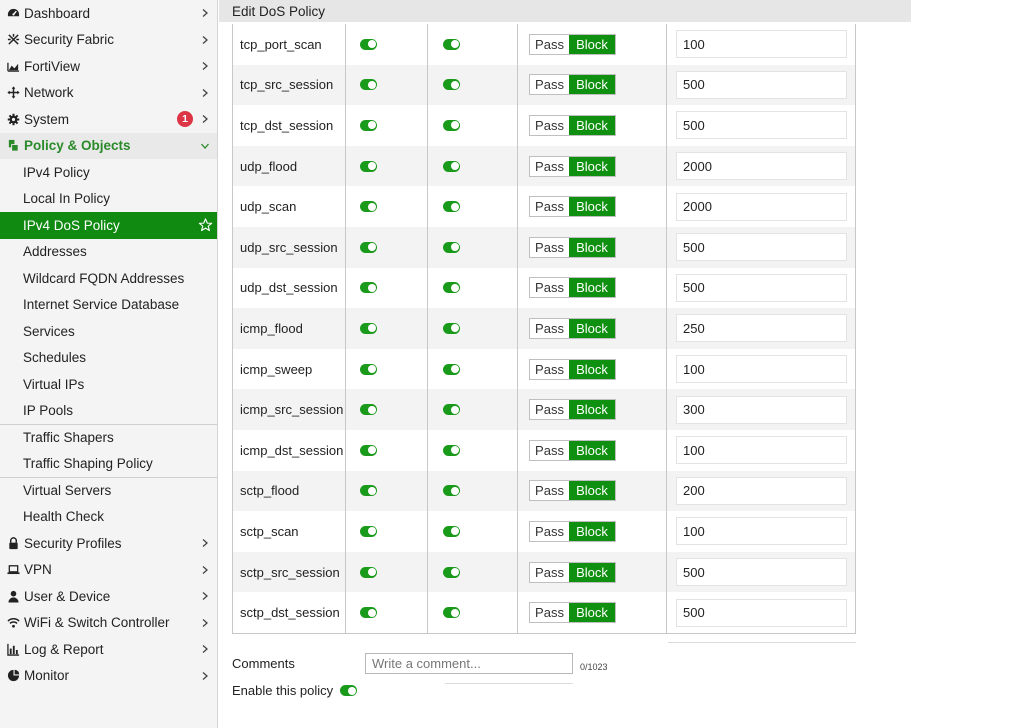 This screenshot has width=1024, height=728. Describe the element at coordinates (108, 172) in the screenshot. I see `sidebar-item-ipv4-policy: IPv4 Policy` at that location.